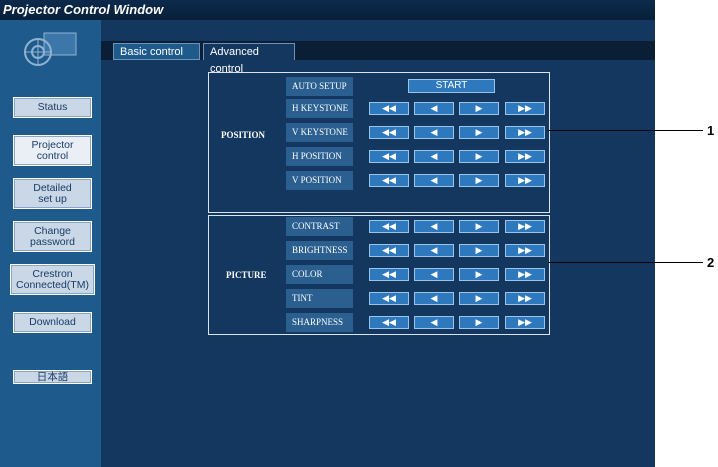 The height and width of the screenshot is (467, 718). Describe the element at coordinates (711, 262) in the screenshot. I see `callout-number-2: 2` at that location.